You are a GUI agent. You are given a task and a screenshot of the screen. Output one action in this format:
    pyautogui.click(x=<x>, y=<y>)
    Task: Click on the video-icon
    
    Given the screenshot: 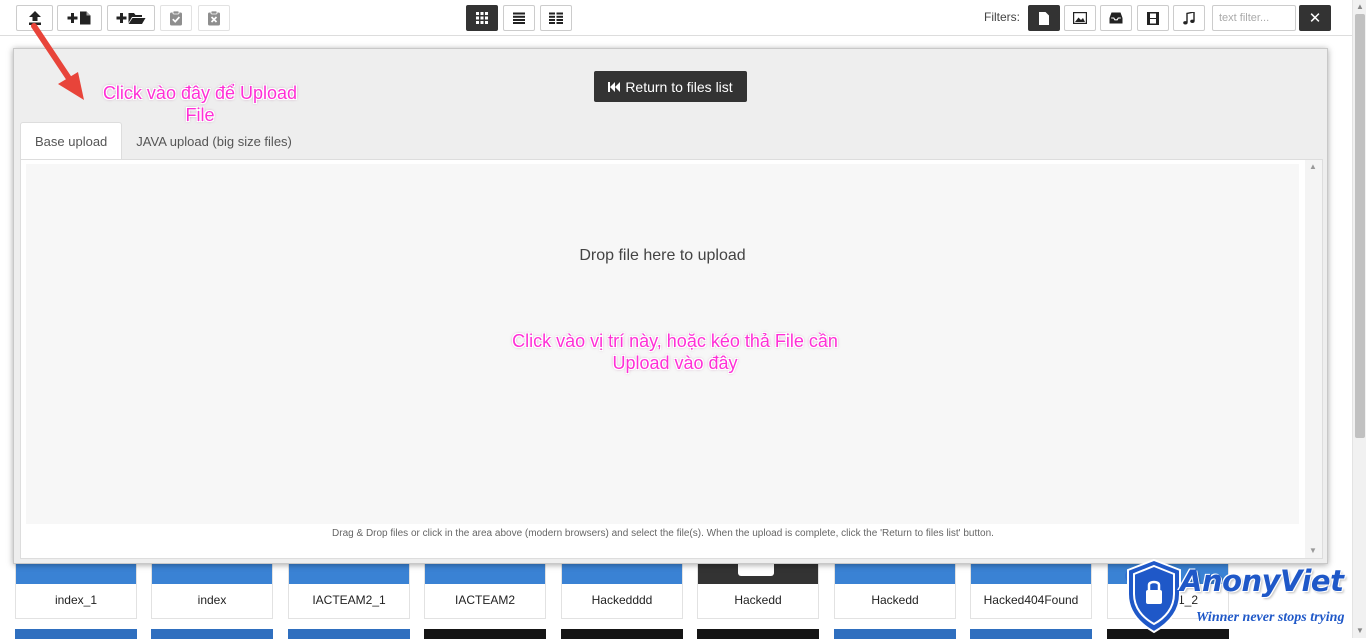 What is the action you would take?
    pyautogui.click(x=1153, y=18)
    